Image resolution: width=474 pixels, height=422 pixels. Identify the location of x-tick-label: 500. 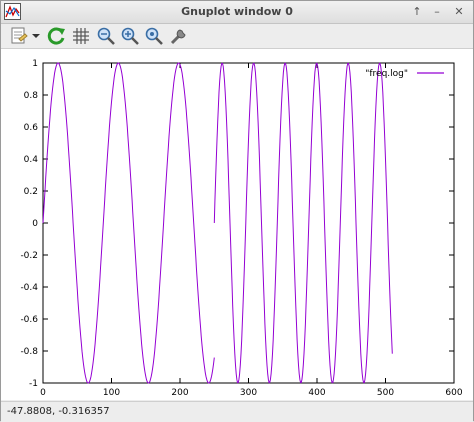
(385, 393).